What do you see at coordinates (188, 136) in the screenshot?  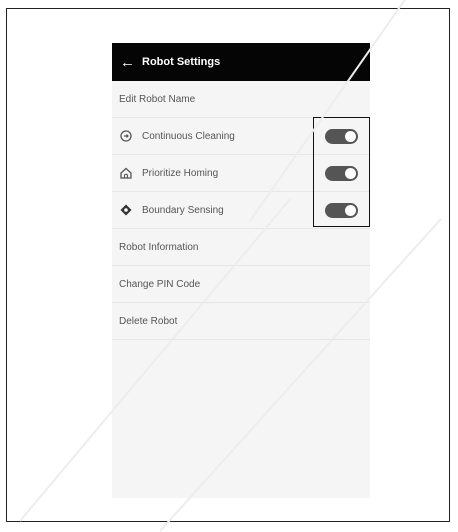 I see `continuous-cleaning-label: Continuous Cleaning` at bounding box center [188, 136].